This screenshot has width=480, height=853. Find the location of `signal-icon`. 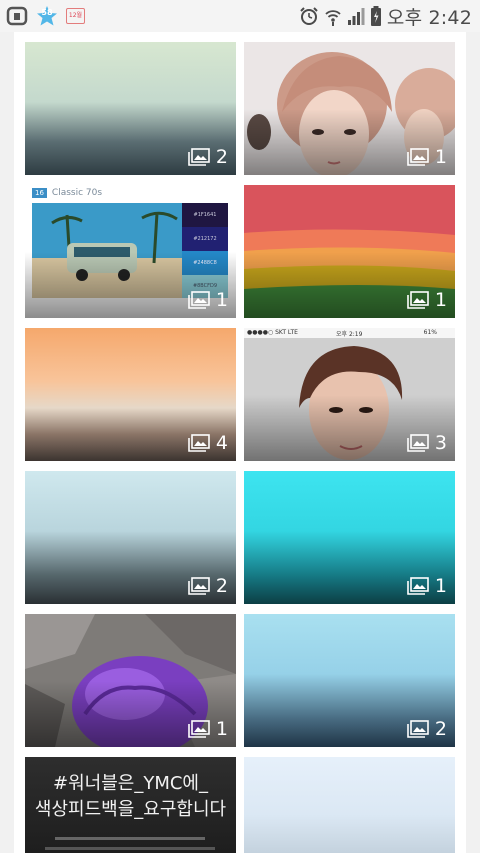

signal-icon is located at coordinates (356, 16).